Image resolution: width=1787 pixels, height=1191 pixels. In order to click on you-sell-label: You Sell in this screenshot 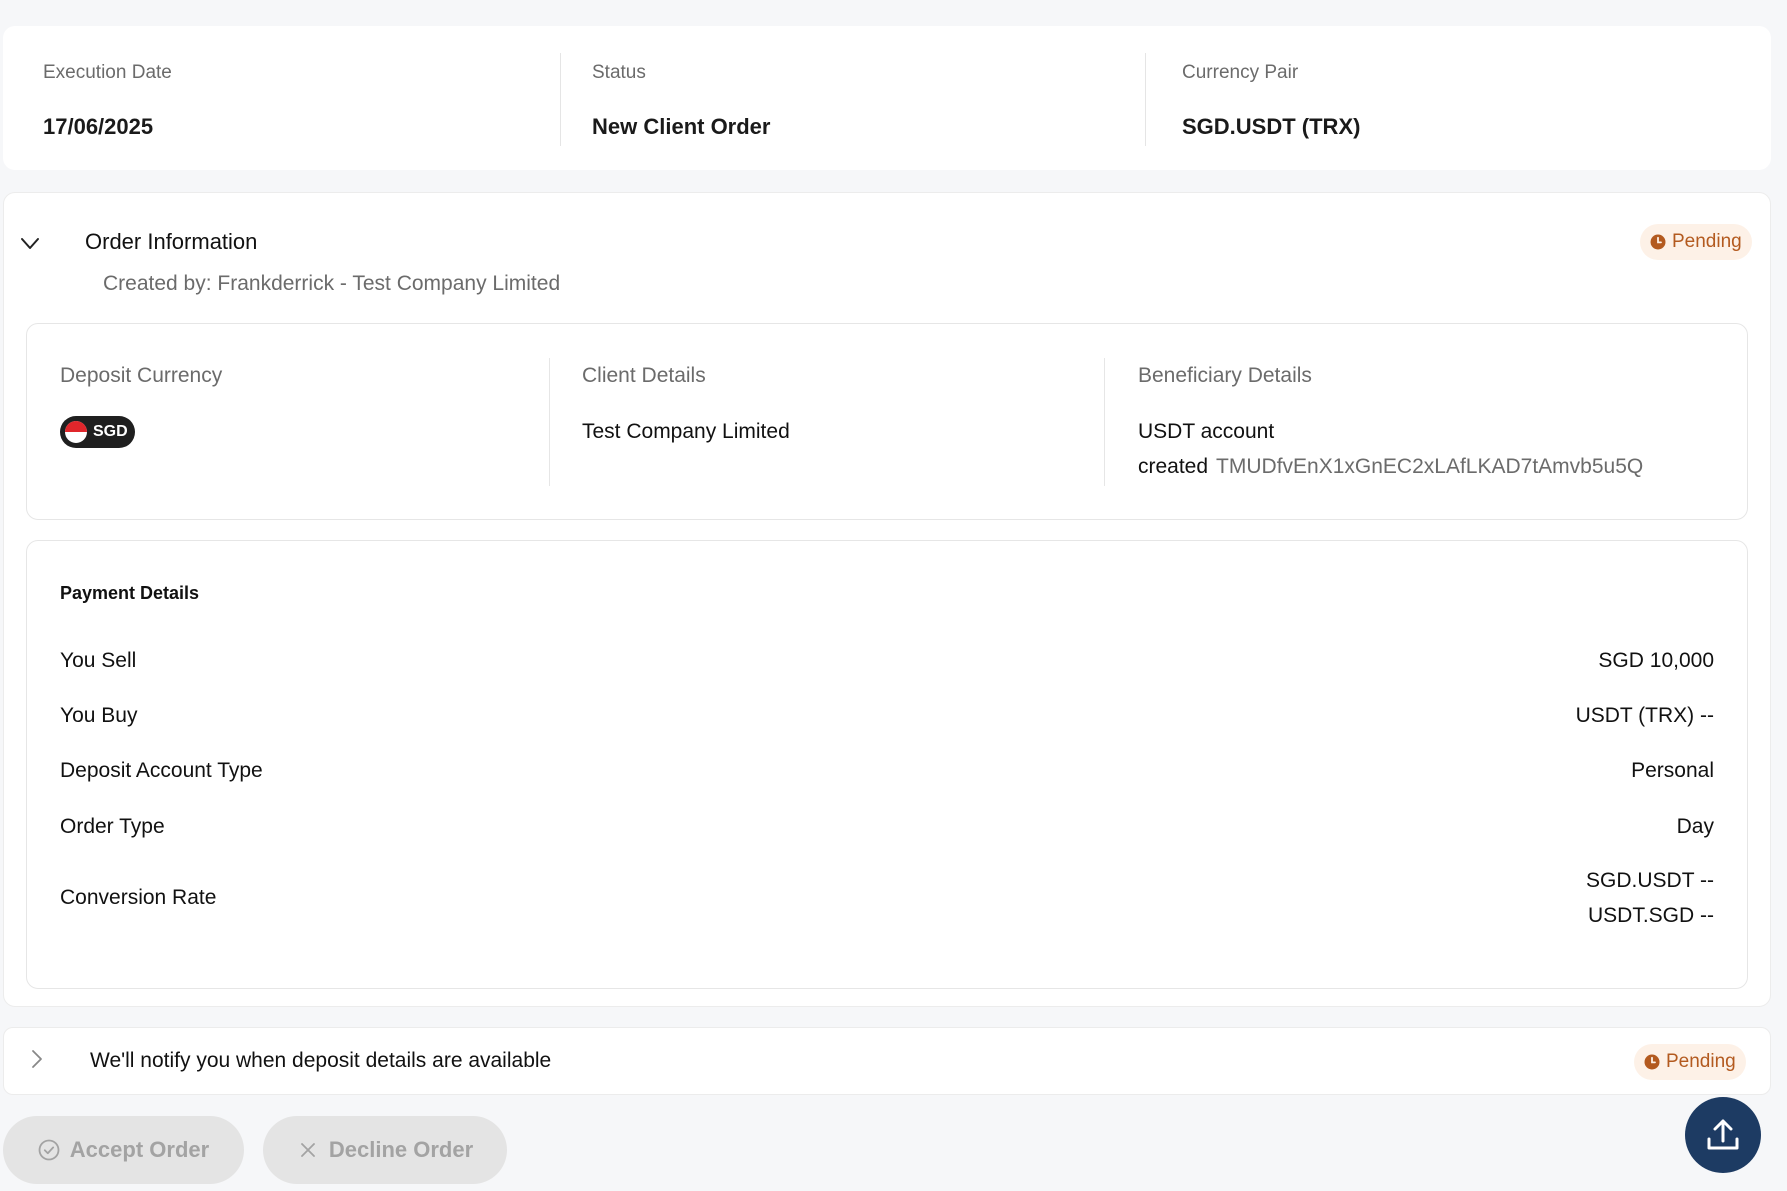, I will do `click(98, 660)`.